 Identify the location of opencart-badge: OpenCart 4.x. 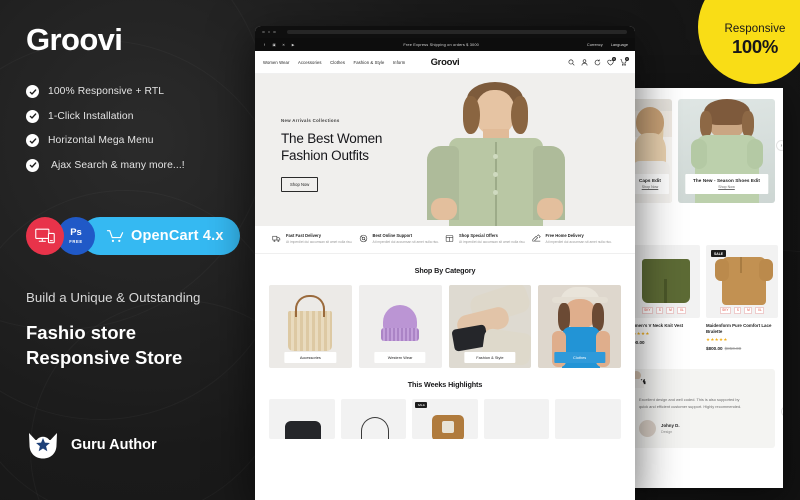
(160, 236).